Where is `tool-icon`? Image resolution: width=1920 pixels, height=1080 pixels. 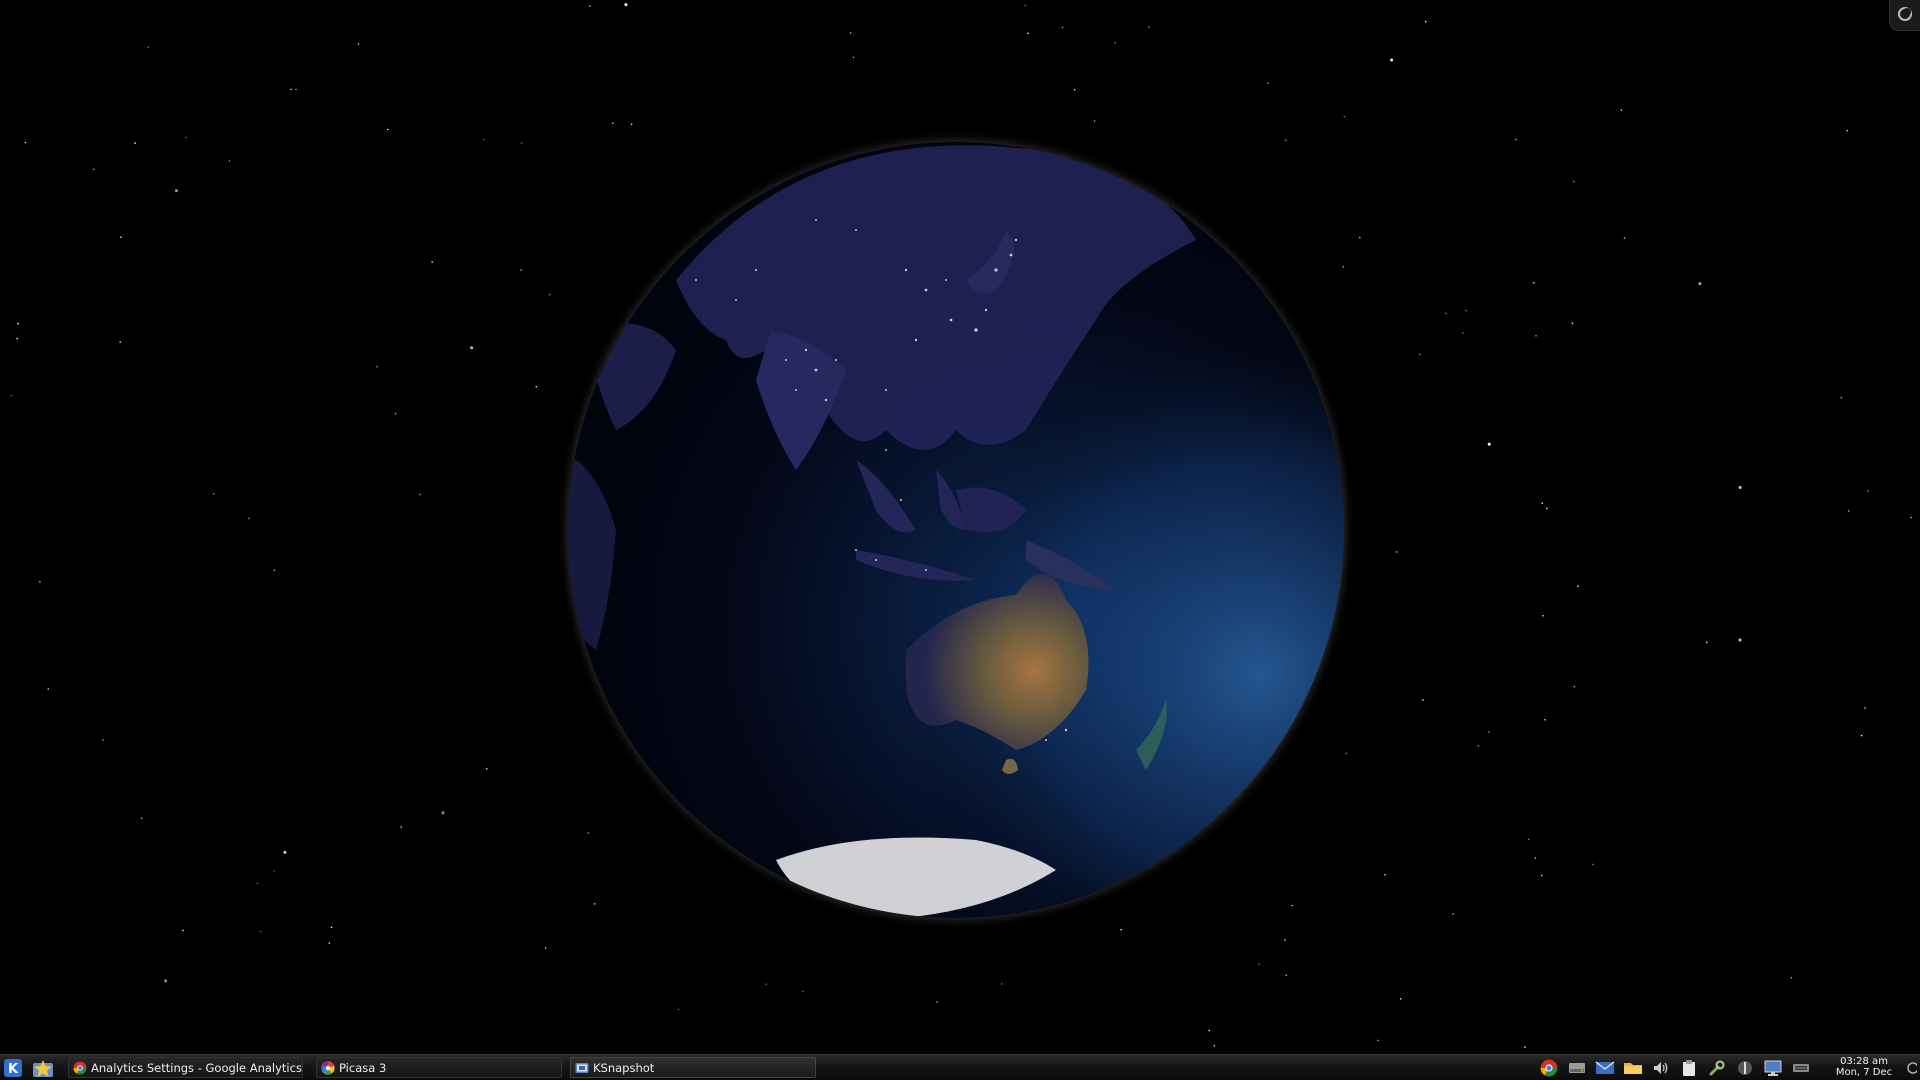 tool-icon is located at coordinates (1717, 1068).